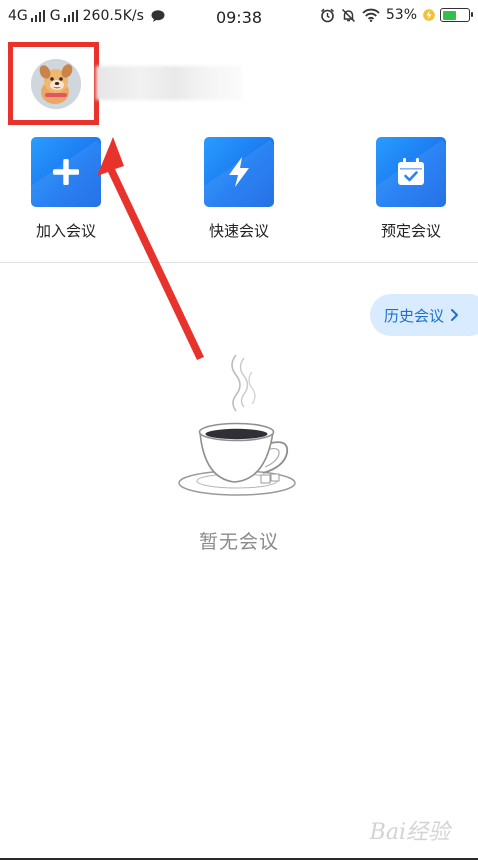 This screenshot has width=478, height=860. I want to click on charging-icon, so click(429, 15).